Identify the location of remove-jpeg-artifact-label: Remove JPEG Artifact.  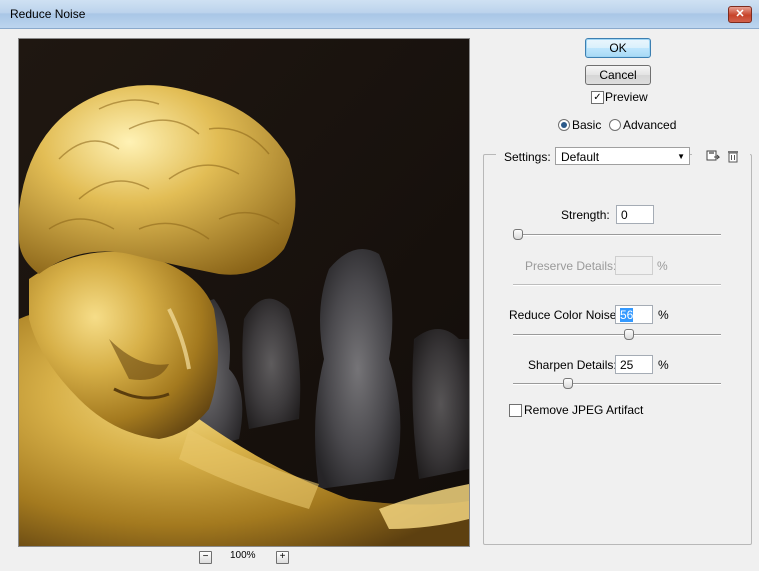
(584, 410).